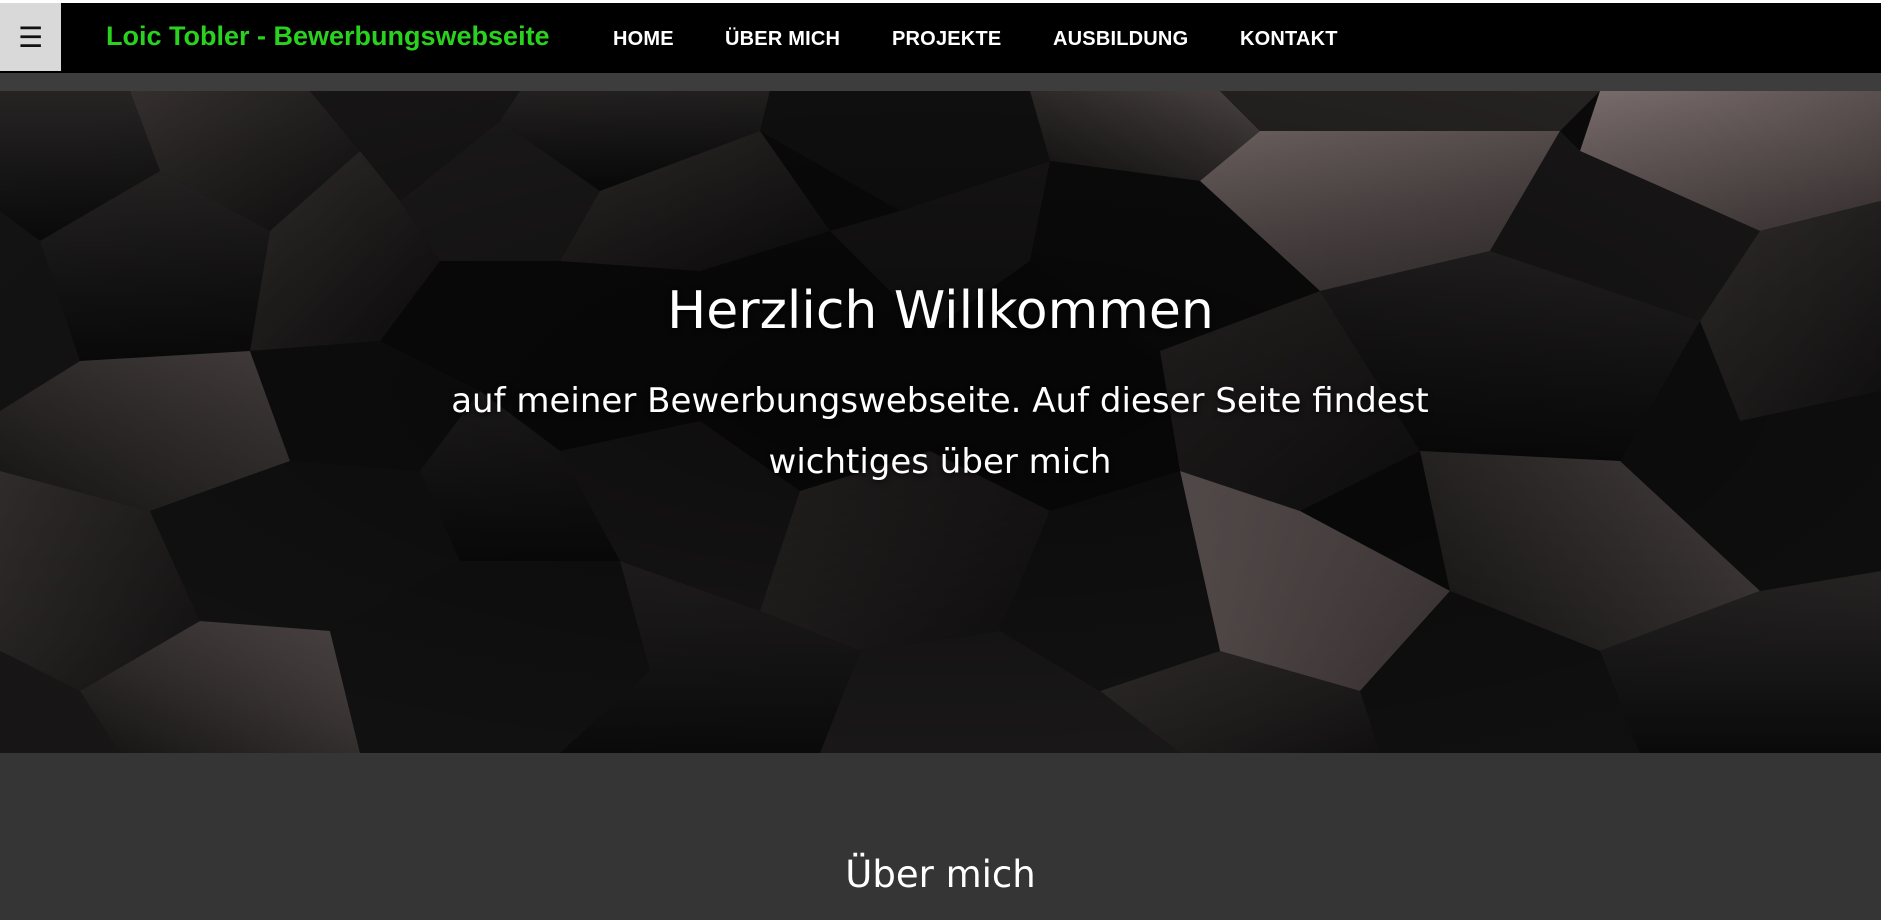 Image resolution: width=1881 pixels, height=920 pixels. What do you see at coordinates (946, 39) in the screenshot?
I see `nav-link-projekte: PROJEKTE` at bounding box center [946, 39].